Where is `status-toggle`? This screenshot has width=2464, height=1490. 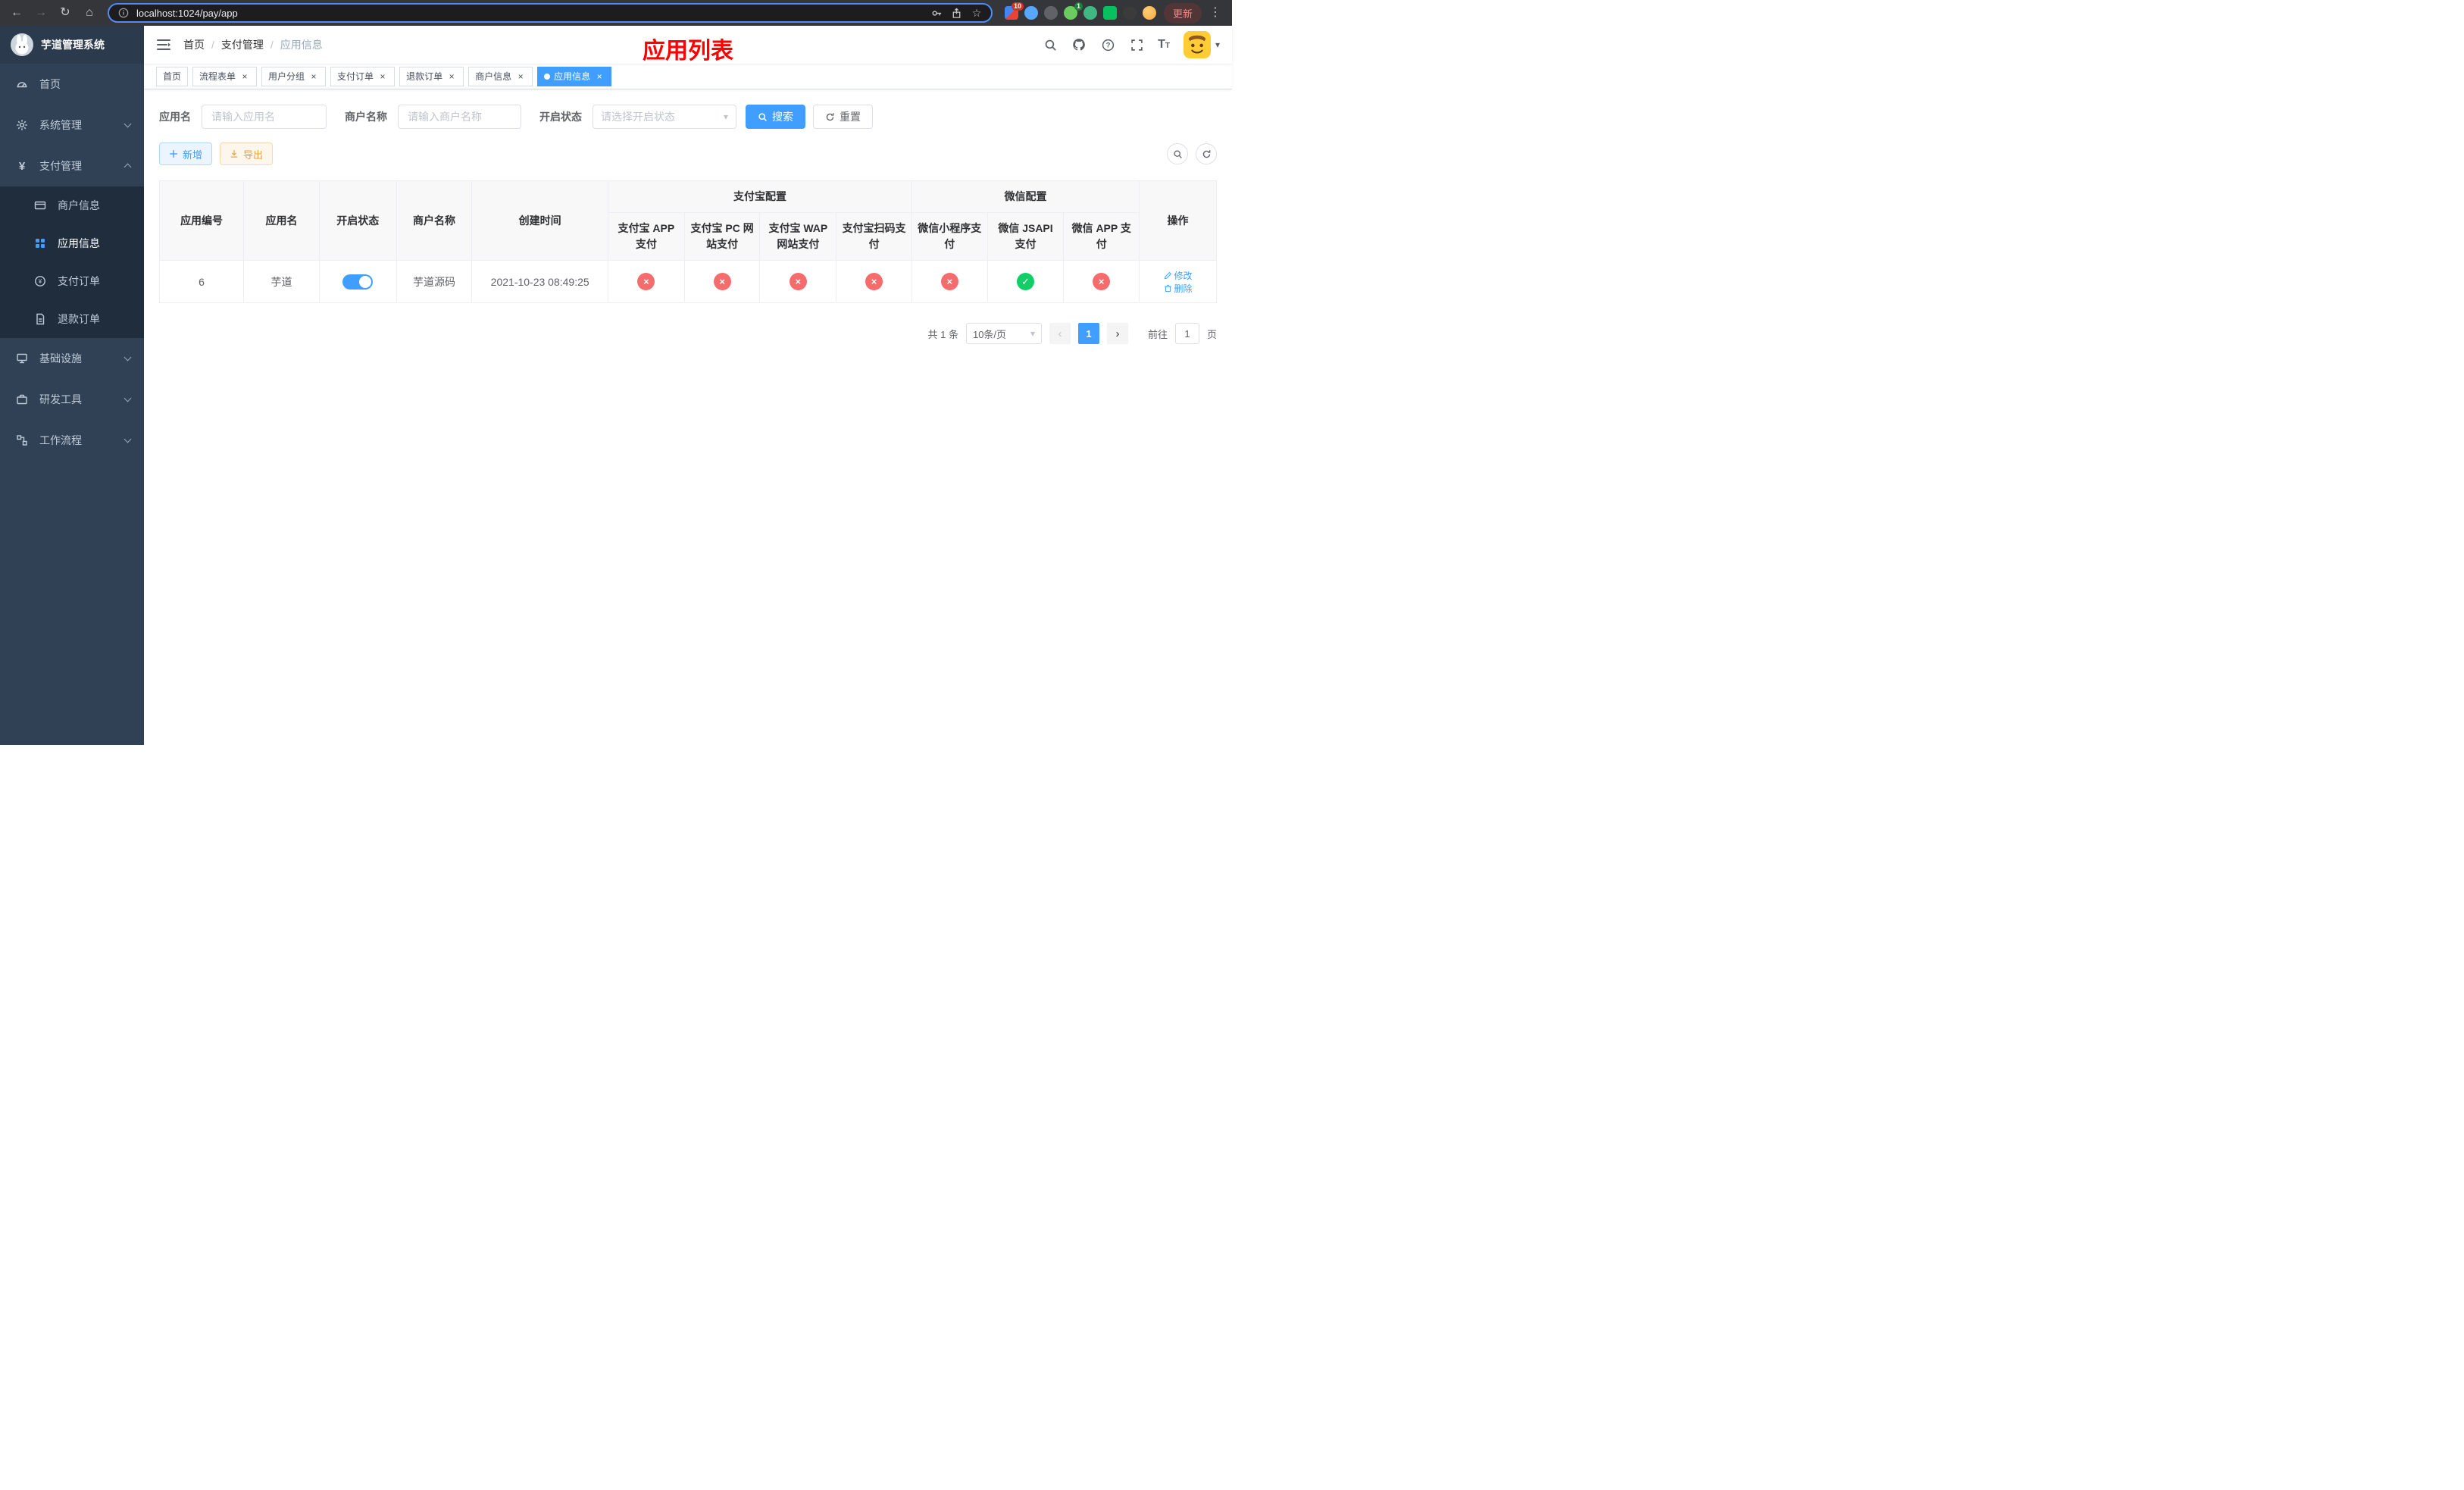
status-toggle is located at coordinates (358, 282).